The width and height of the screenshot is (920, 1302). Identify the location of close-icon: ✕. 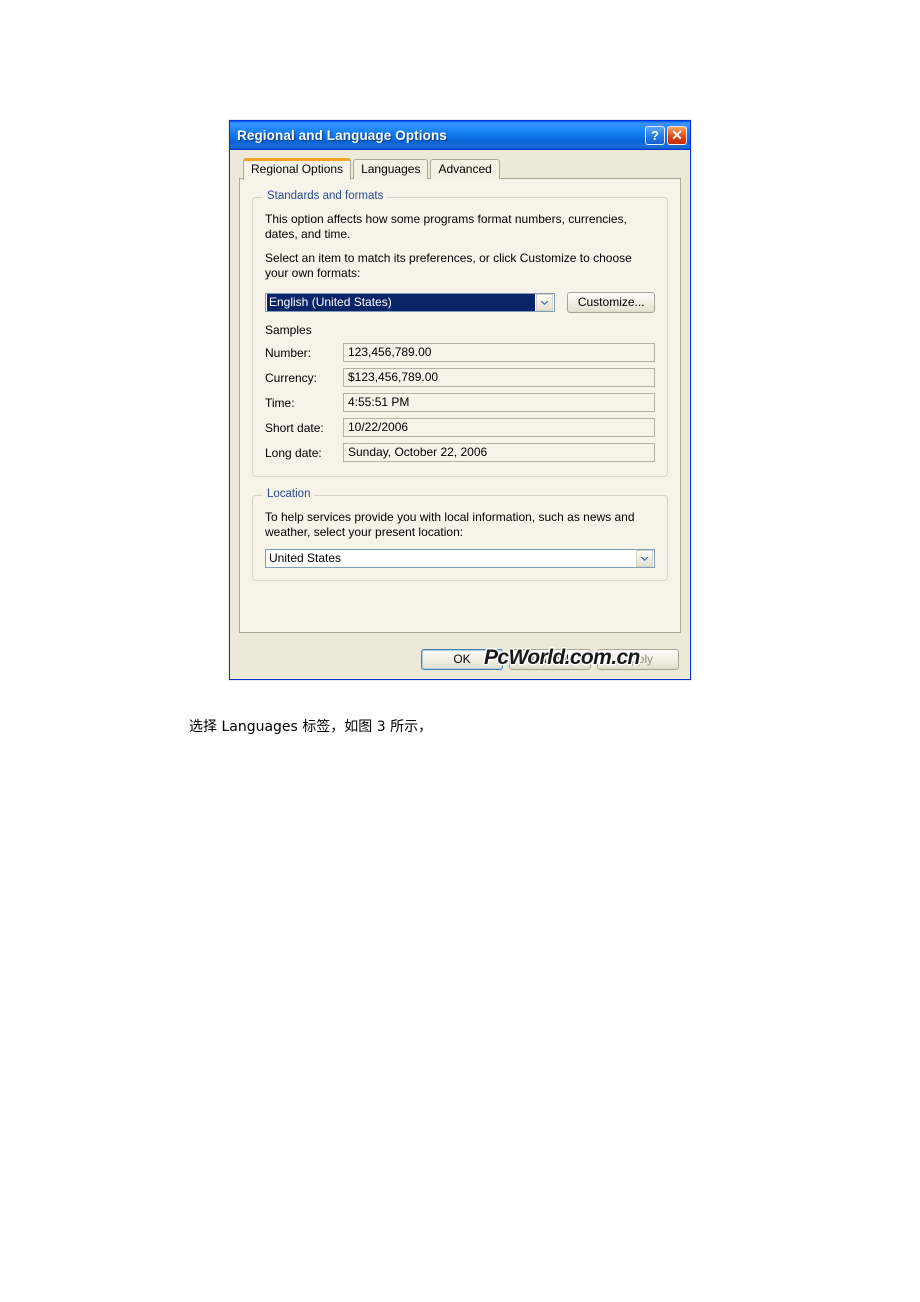
(677, 135).